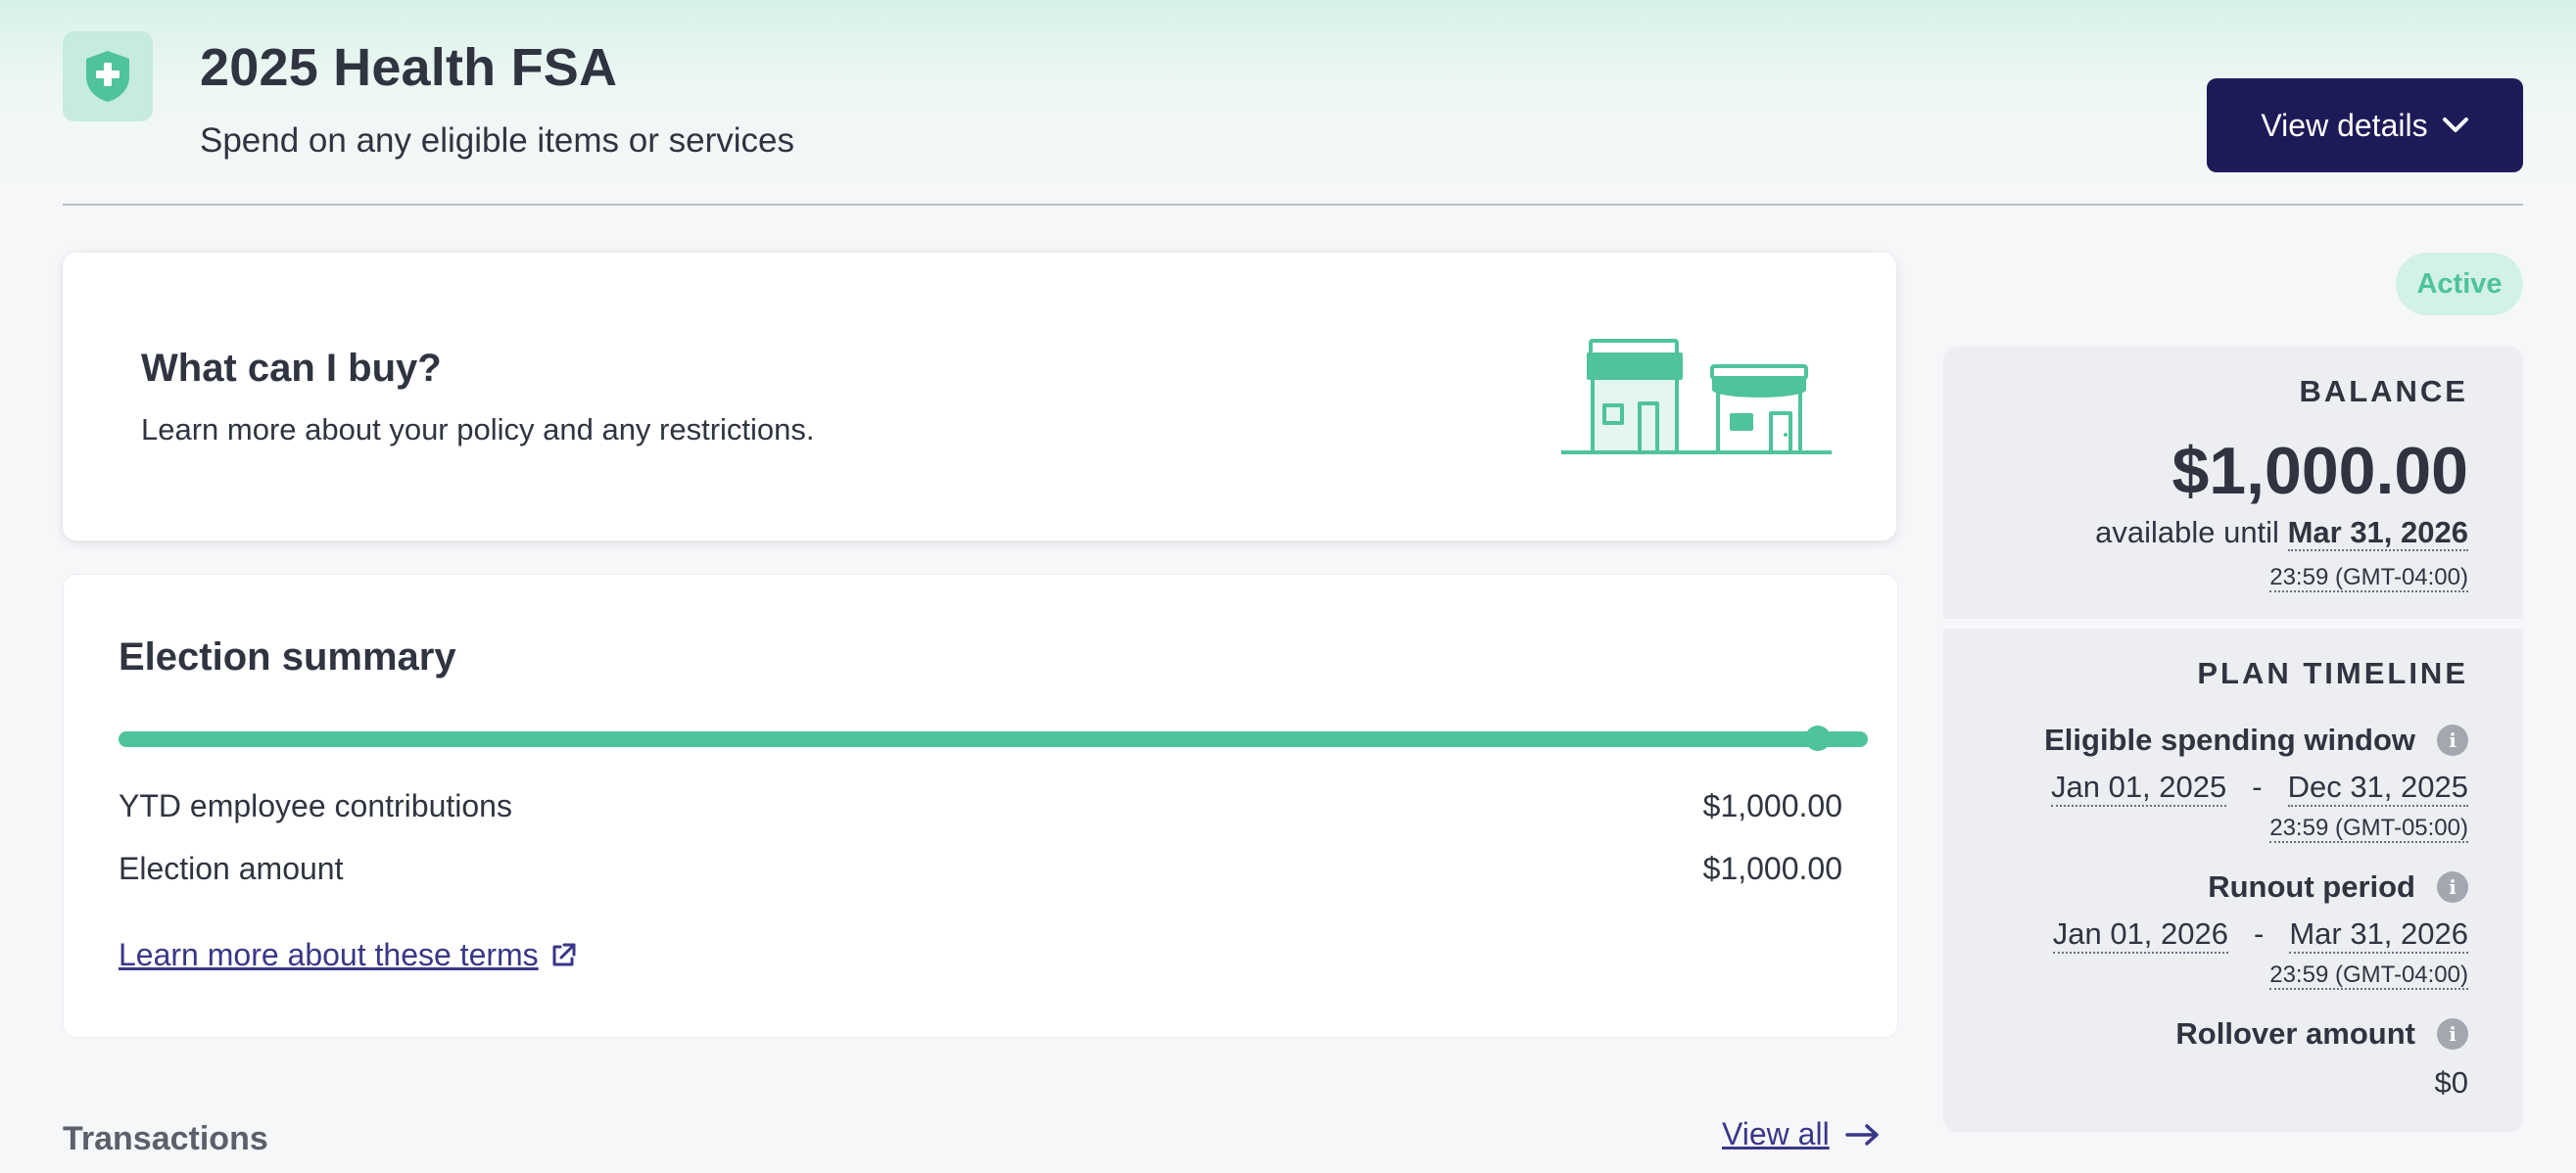  Describe the element at coordinates (329, 955) in the screenshot. I see `learn-more-terms-label: Learn more about these terms` at that location.